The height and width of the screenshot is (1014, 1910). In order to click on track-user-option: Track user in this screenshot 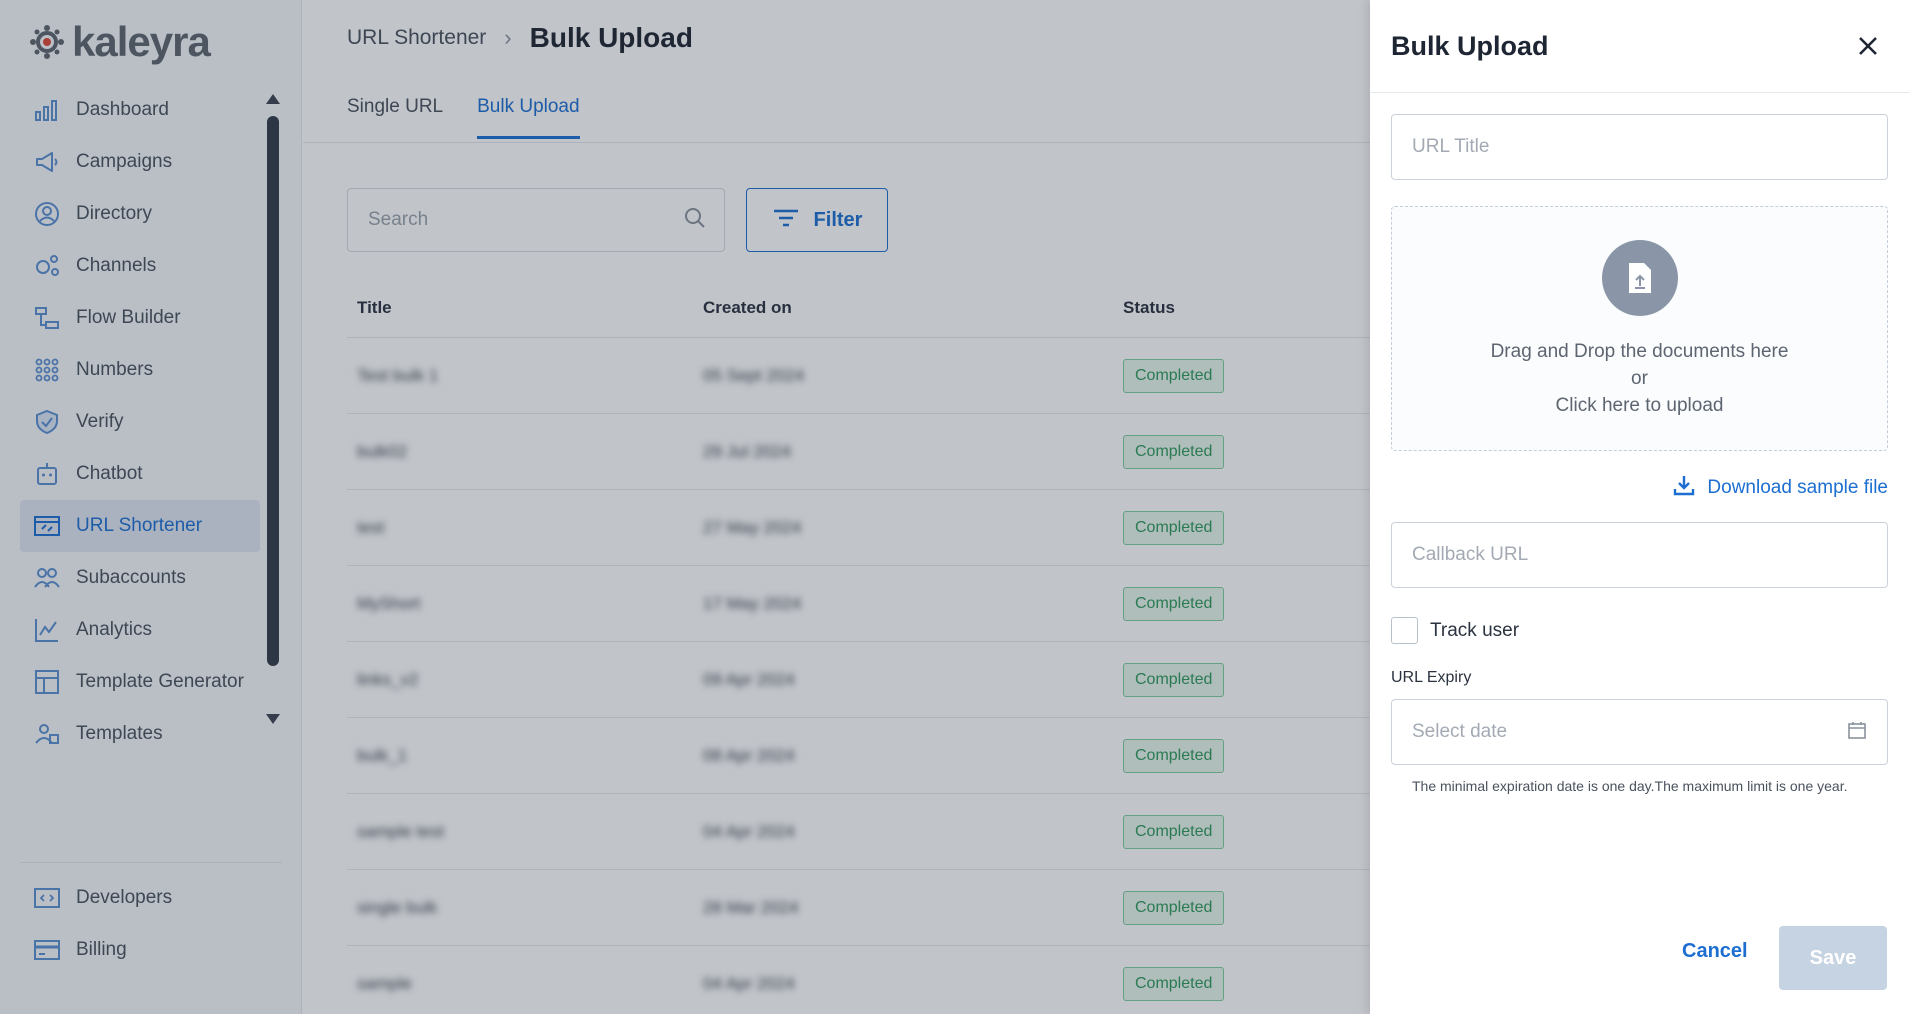, I will do `click(1455, 630)`.